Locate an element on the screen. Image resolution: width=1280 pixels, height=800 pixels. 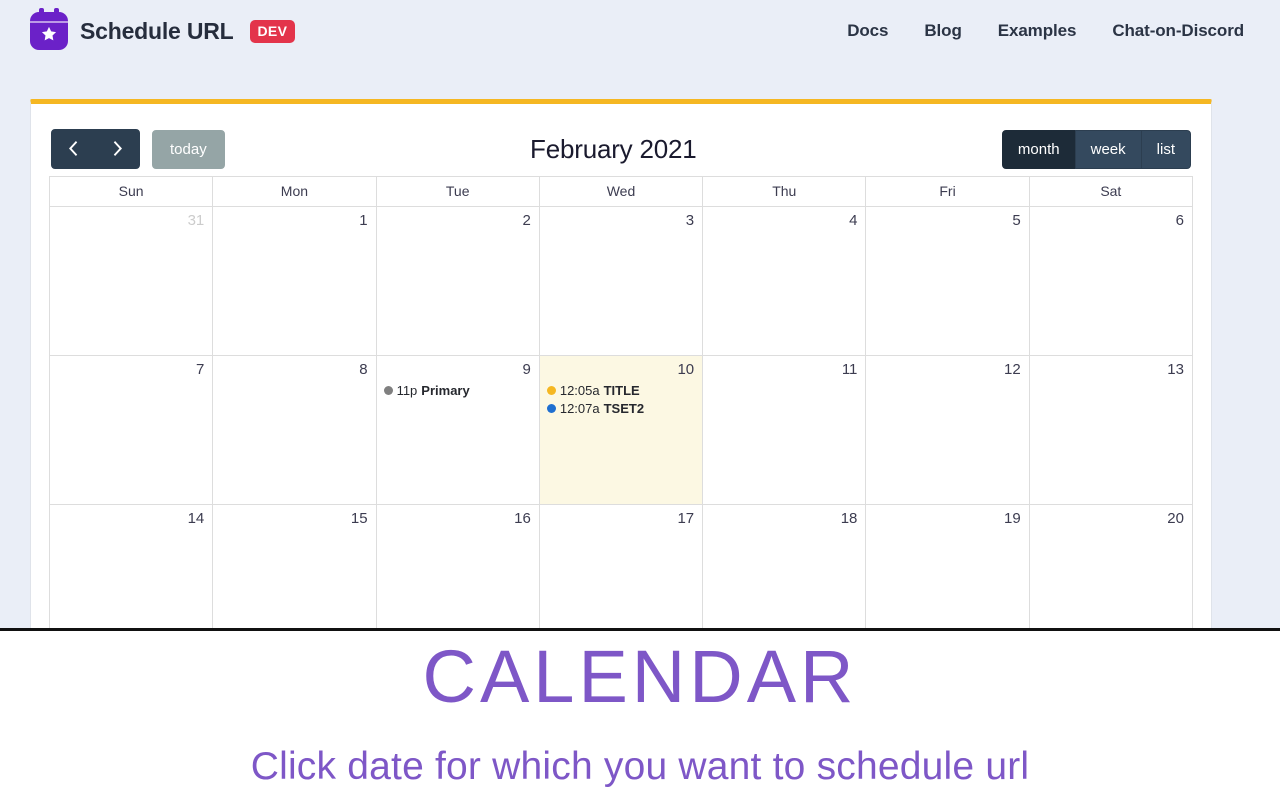
day-header-wed: Wed is located at coordinates (620, 191).